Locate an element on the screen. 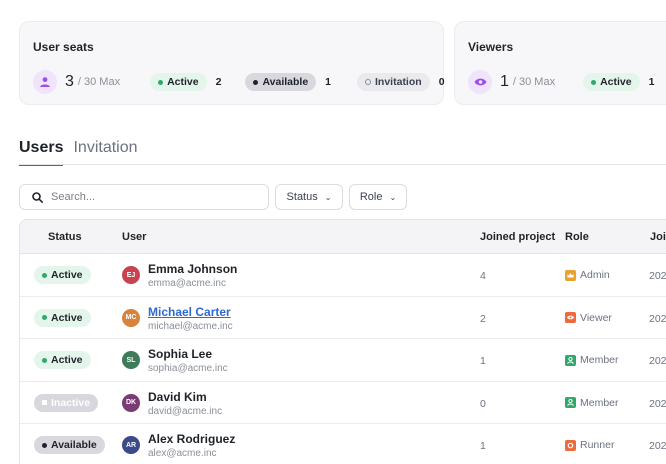  tab-users: Users is located at coordinates (41, 152).